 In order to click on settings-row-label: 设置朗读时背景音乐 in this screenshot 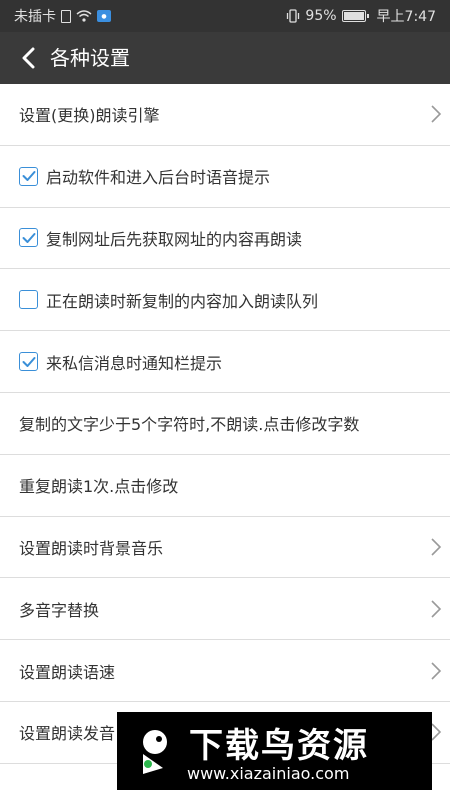, I will do `click(91, 548)`.